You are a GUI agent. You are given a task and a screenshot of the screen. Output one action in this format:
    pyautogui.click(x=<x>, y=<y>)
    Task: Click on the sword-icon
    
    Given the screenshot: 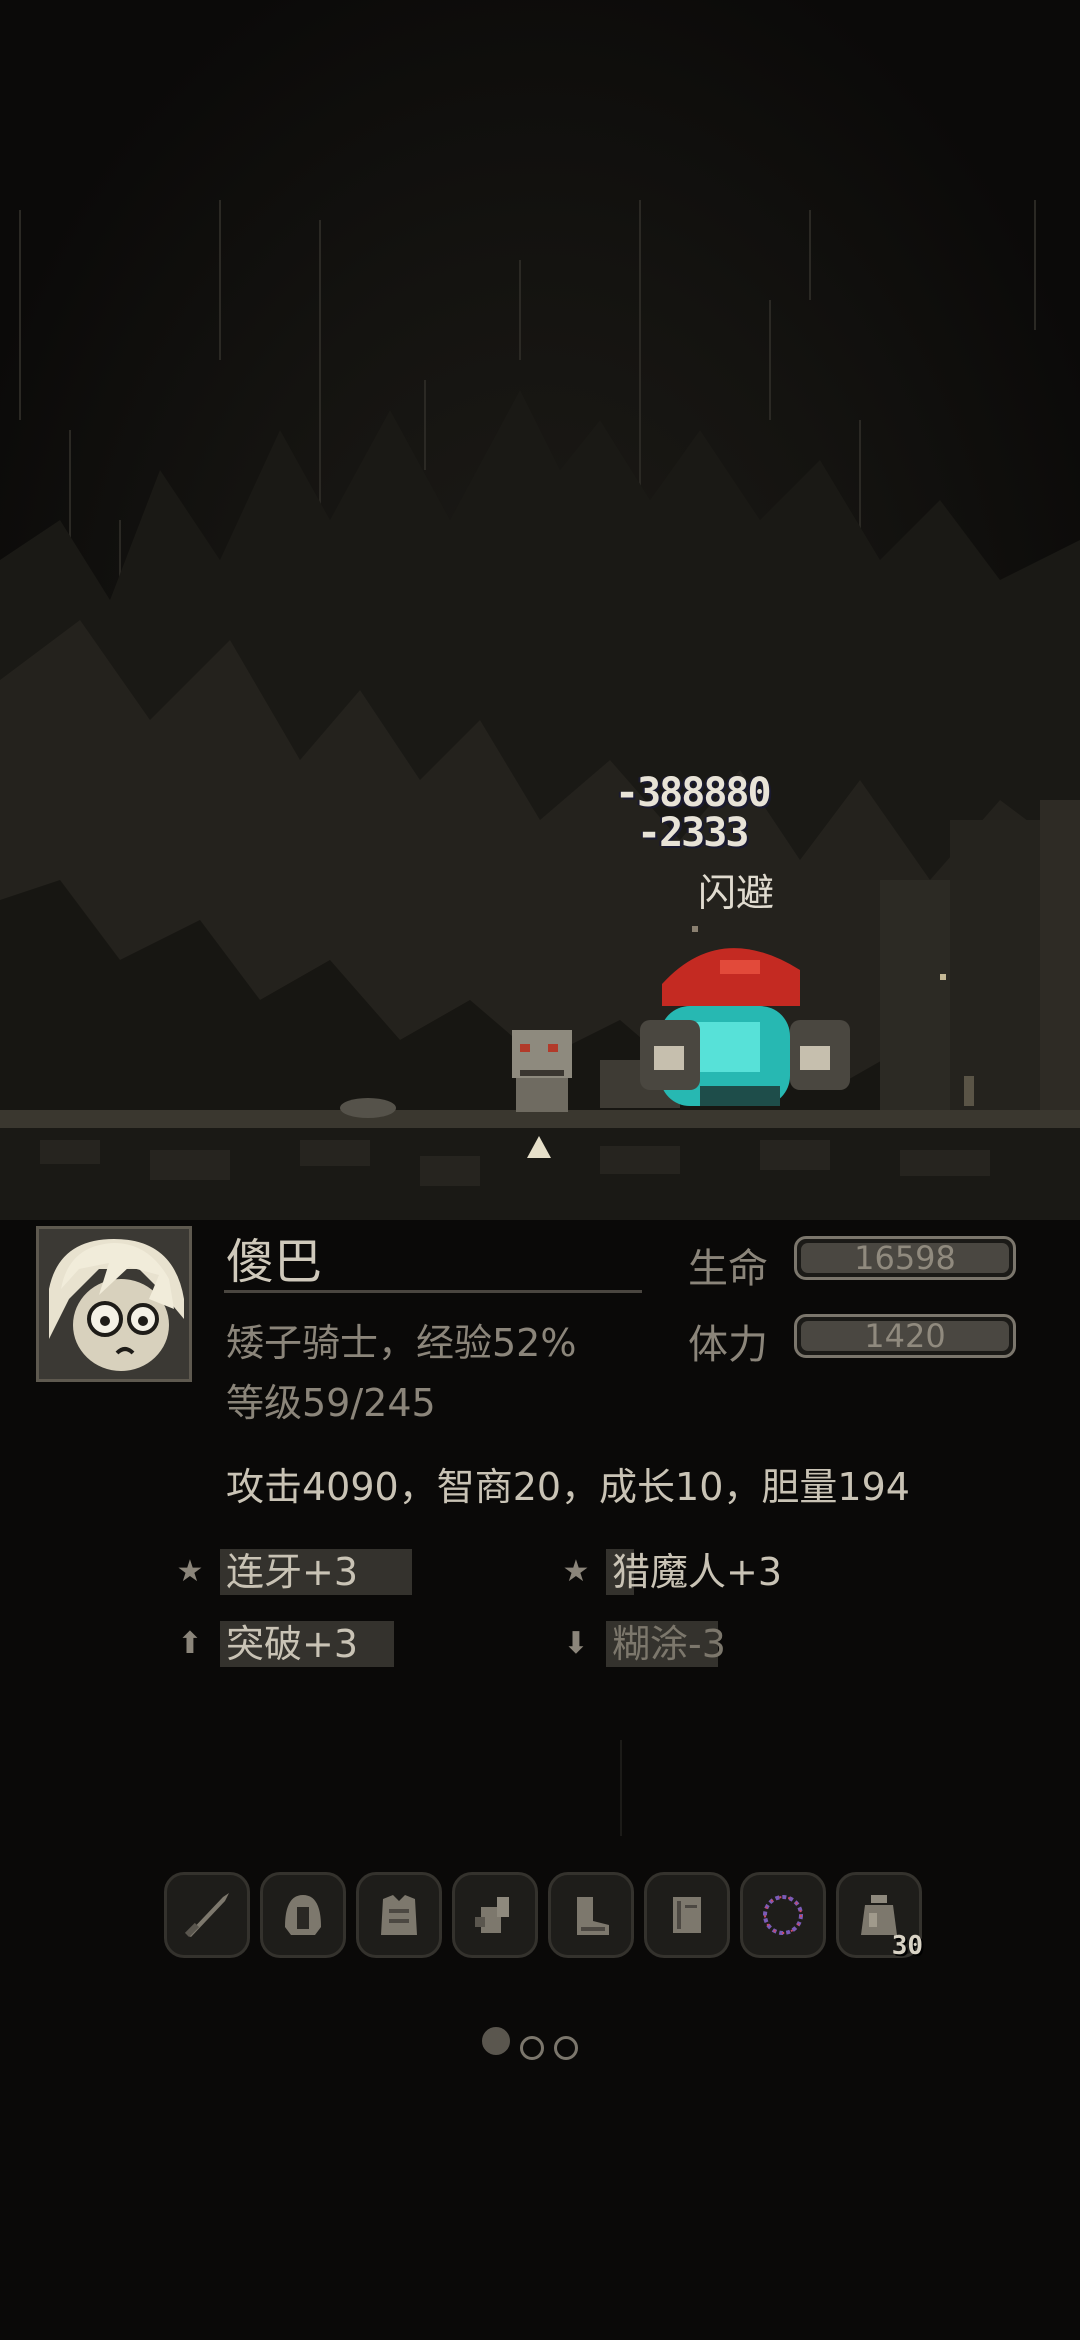 What is the action you would take?
    pyautogui.click(x=206, y=1915)
    